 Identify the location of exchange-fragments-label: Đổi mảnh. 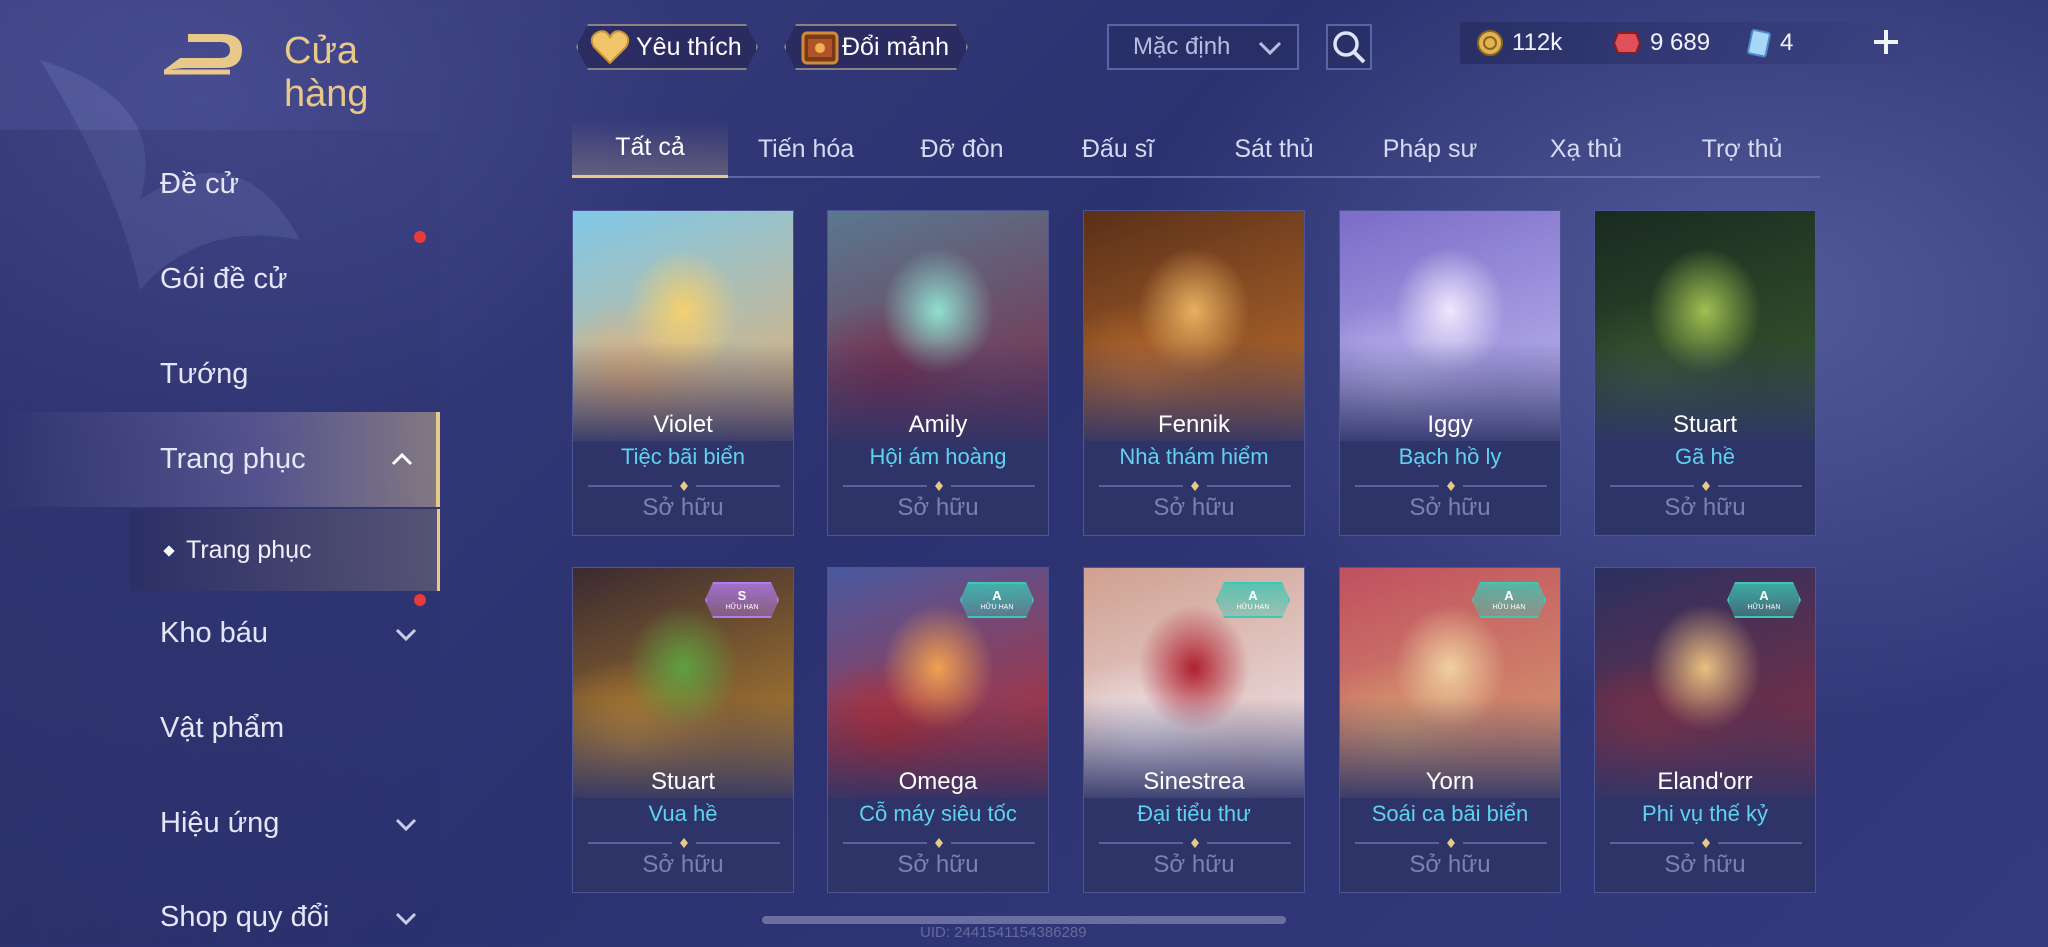
(895, 46).